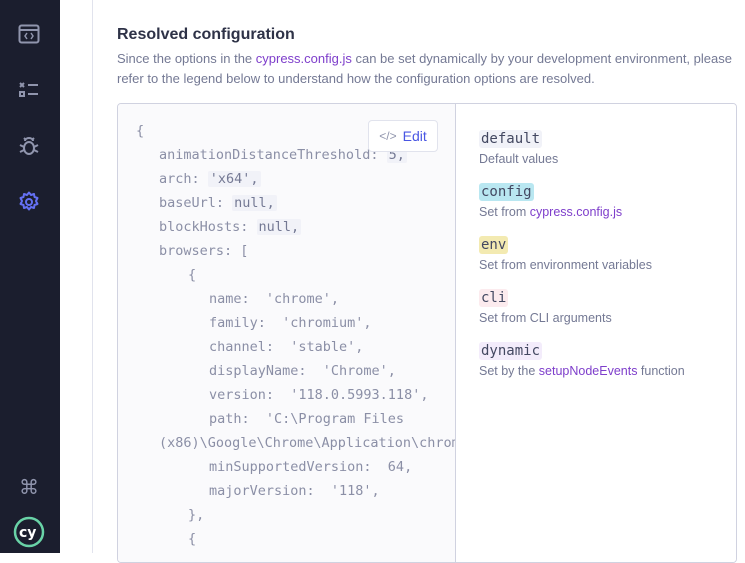 The image size is (745, 563). I want to click on legend-text: Default values, so click(519, 159).